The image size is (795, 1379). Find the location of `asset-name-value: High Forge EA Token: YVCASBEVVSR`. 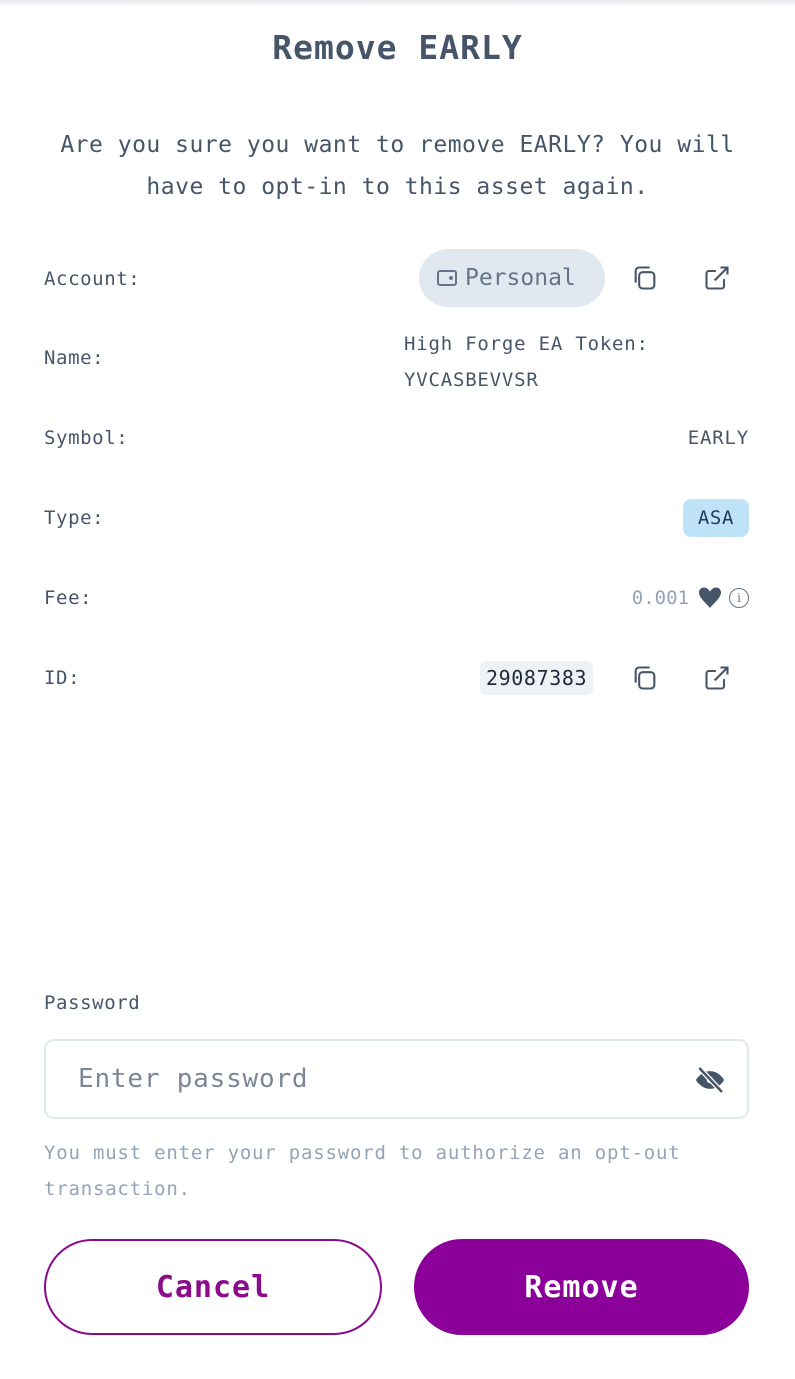

asset-name-value: High Forge EA Token: YVCASBEVVSR is located at coordinates (526, 362).